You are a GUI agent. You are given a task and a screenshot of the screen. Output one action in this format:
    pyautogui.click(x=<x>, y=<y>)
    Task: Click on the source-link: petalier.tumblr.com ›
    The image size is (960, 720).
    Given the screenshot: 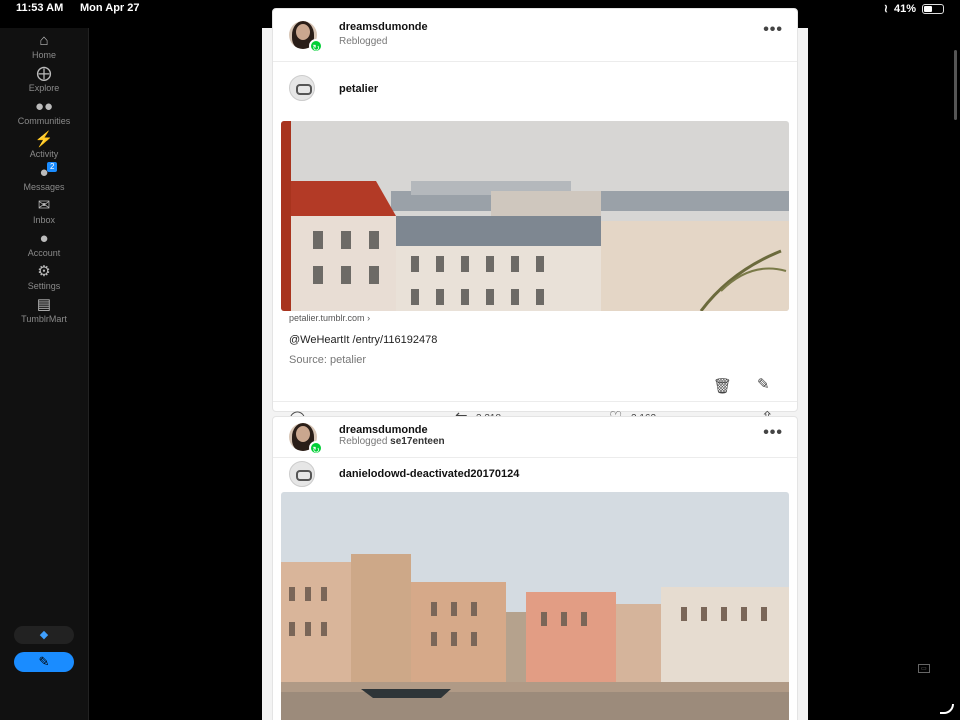 What is the action you would take?
    pyautogui.click(x=329, y=318)
    